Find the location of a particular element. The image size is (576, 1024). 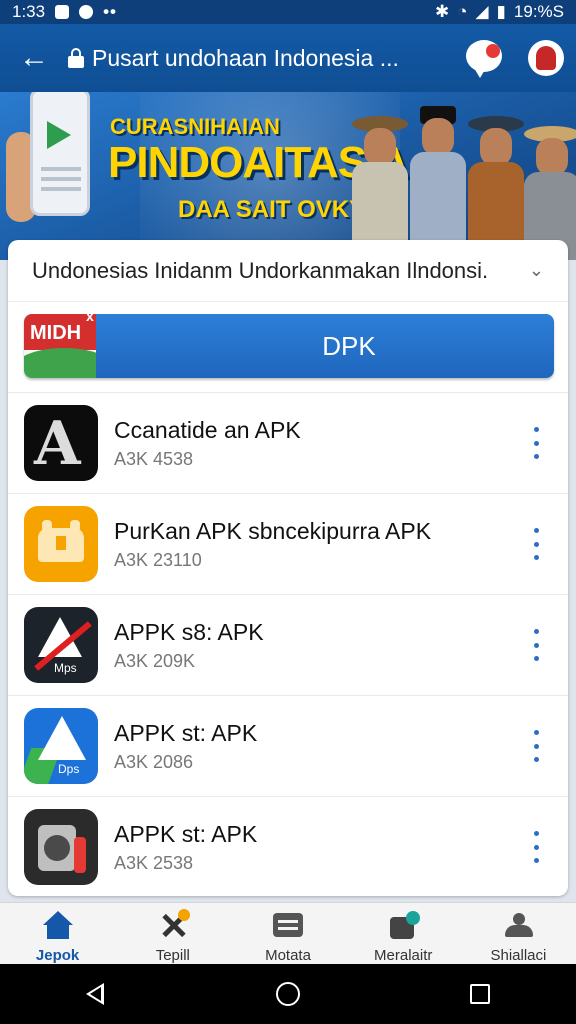

android-icon is located at coordinates (61, 544).